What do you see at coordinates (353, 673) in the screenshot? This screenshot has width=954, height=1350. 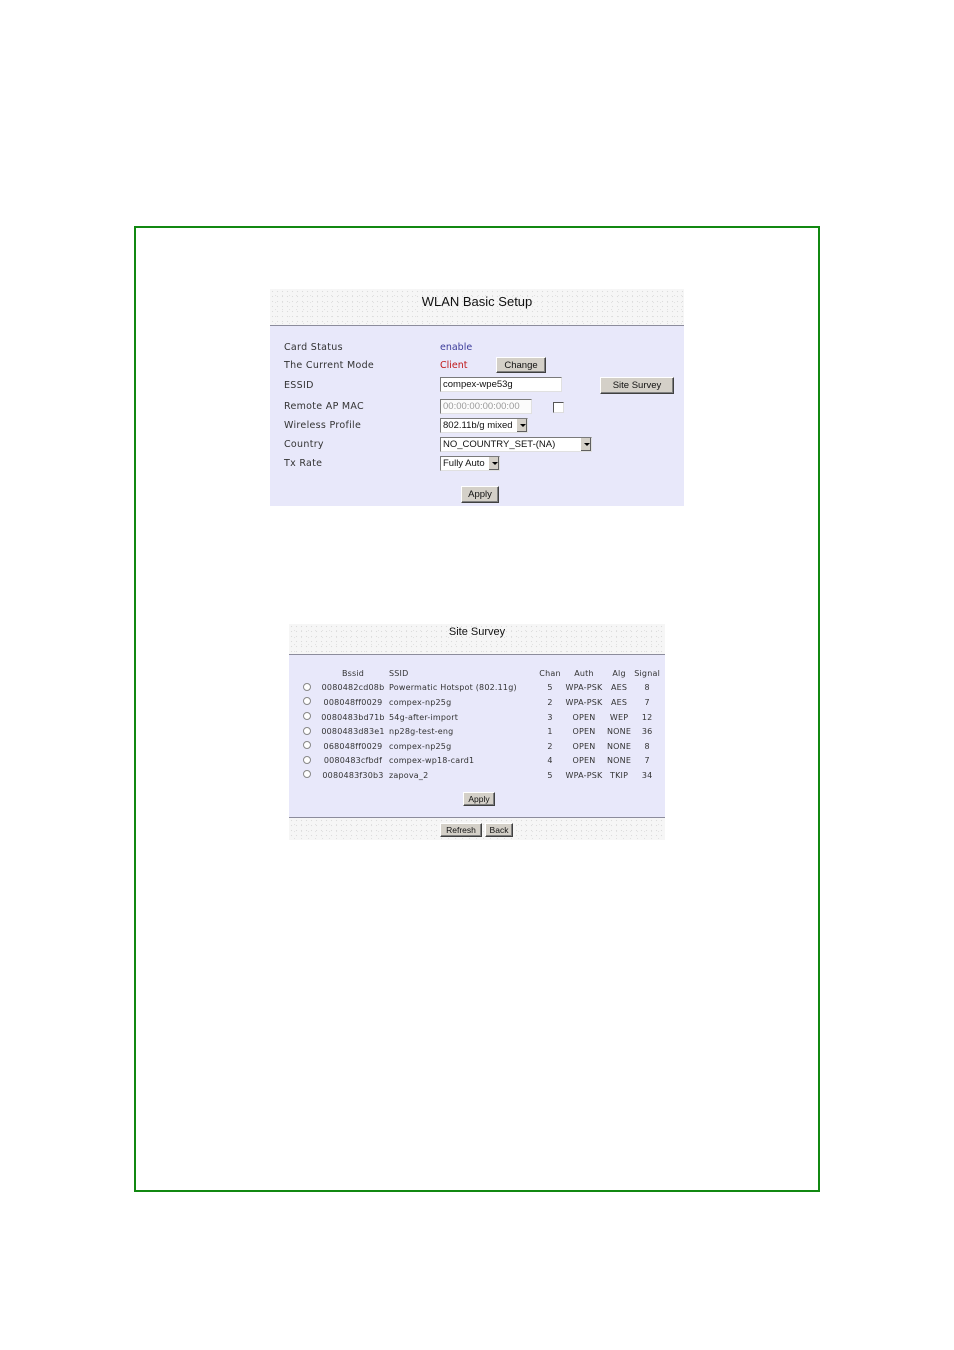 I see `col-bssid: Bssid` at bounding box center [353, 673].